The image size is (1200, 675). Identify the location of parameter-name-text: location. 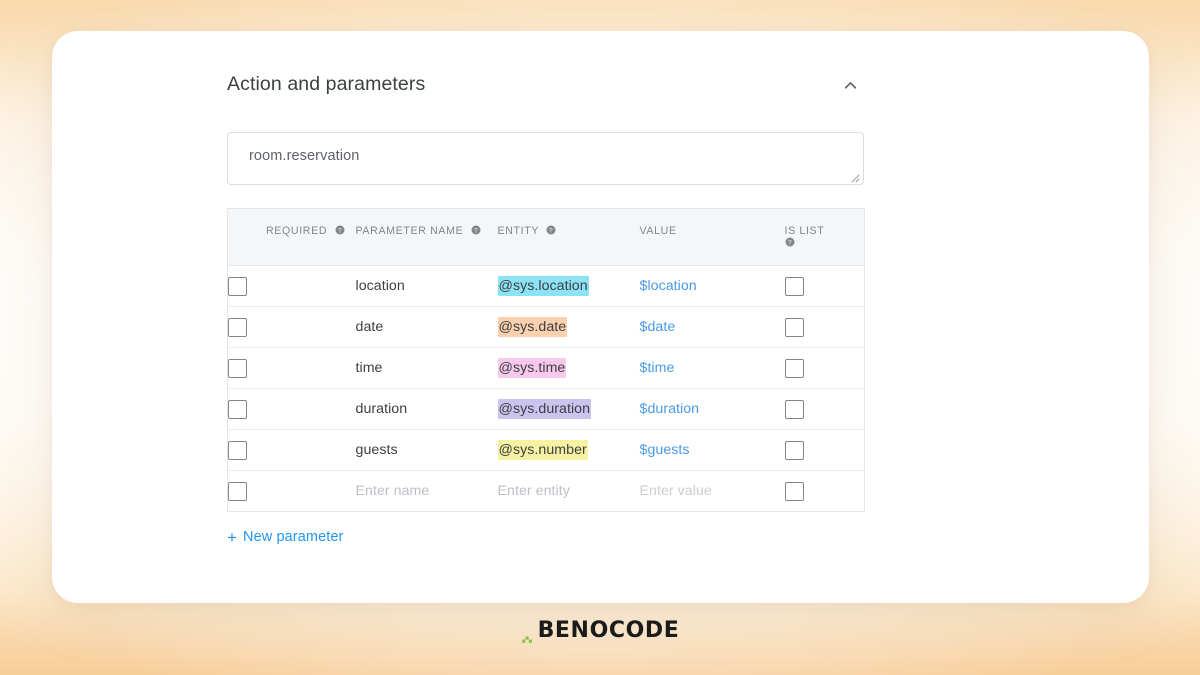
(380, 286).